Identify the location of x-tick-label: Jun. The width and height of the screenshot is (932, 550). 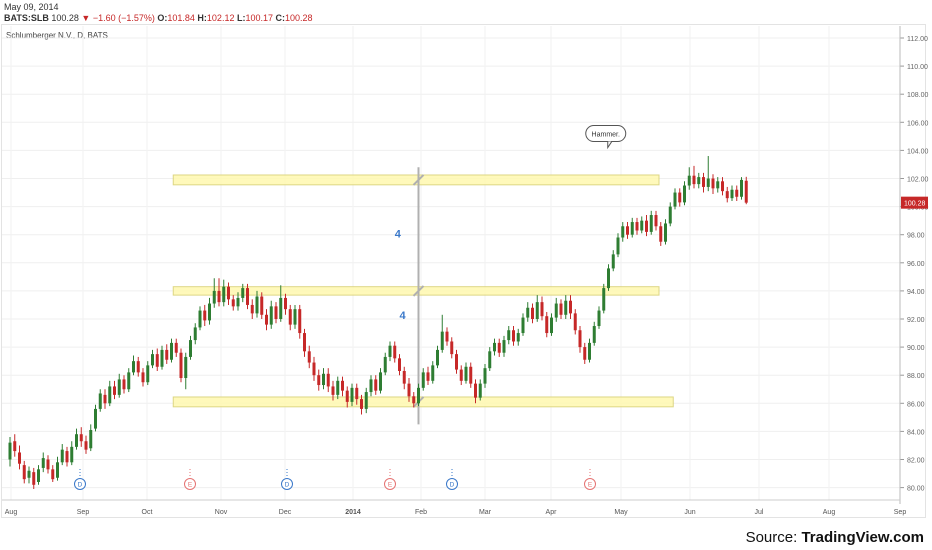
(689, 512).